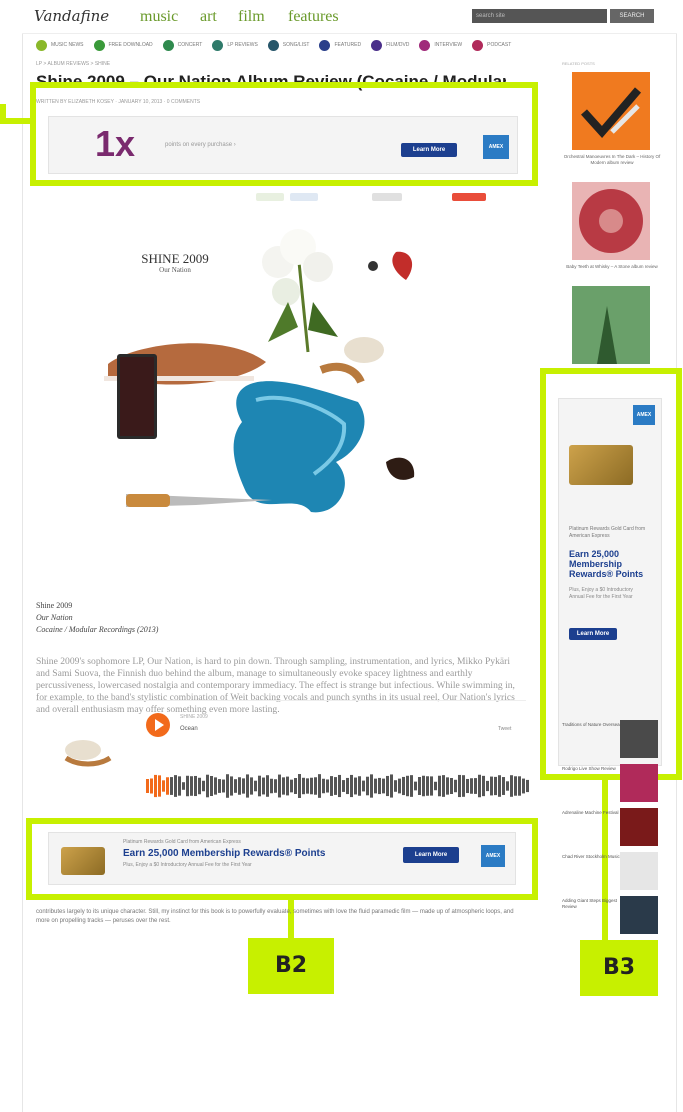 The width and height of the screenshot is (683, 1112). I want to click on category-item: FREE DOWNLOAD, so click(123, 45).